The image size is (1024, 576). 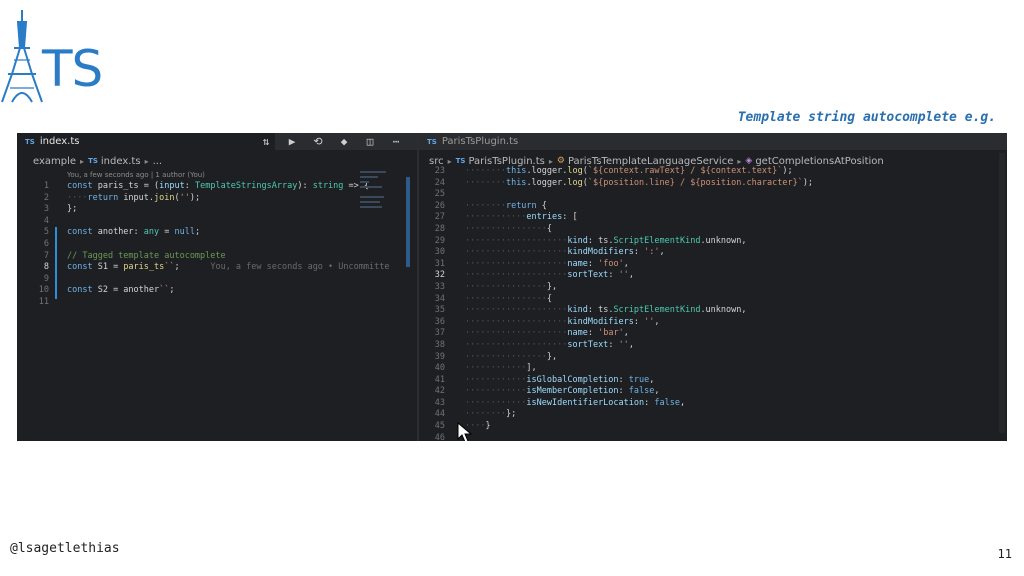 I want to click on code-text: ············isMemberCompletion: false,, so click(x=562, y=392).